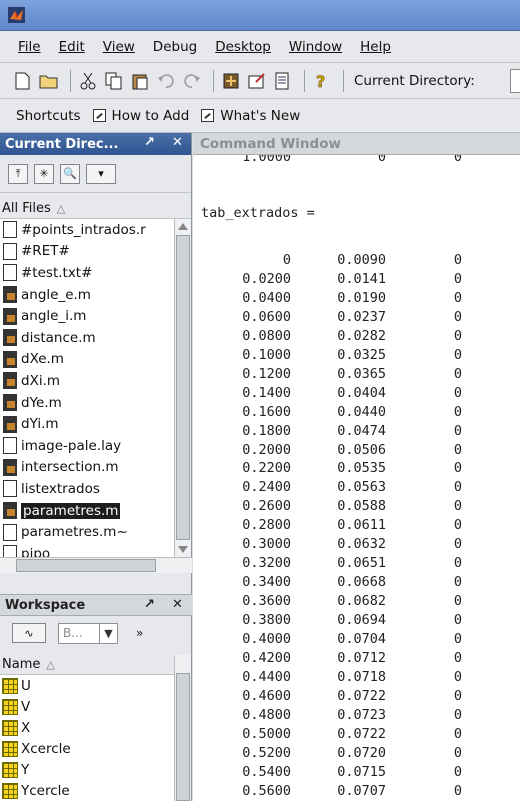 The image size is (520, 801). What do you see at coordinates (70, 80) in the screenshot?
I see `toolbar-separator` at bounding box center [70, 80].